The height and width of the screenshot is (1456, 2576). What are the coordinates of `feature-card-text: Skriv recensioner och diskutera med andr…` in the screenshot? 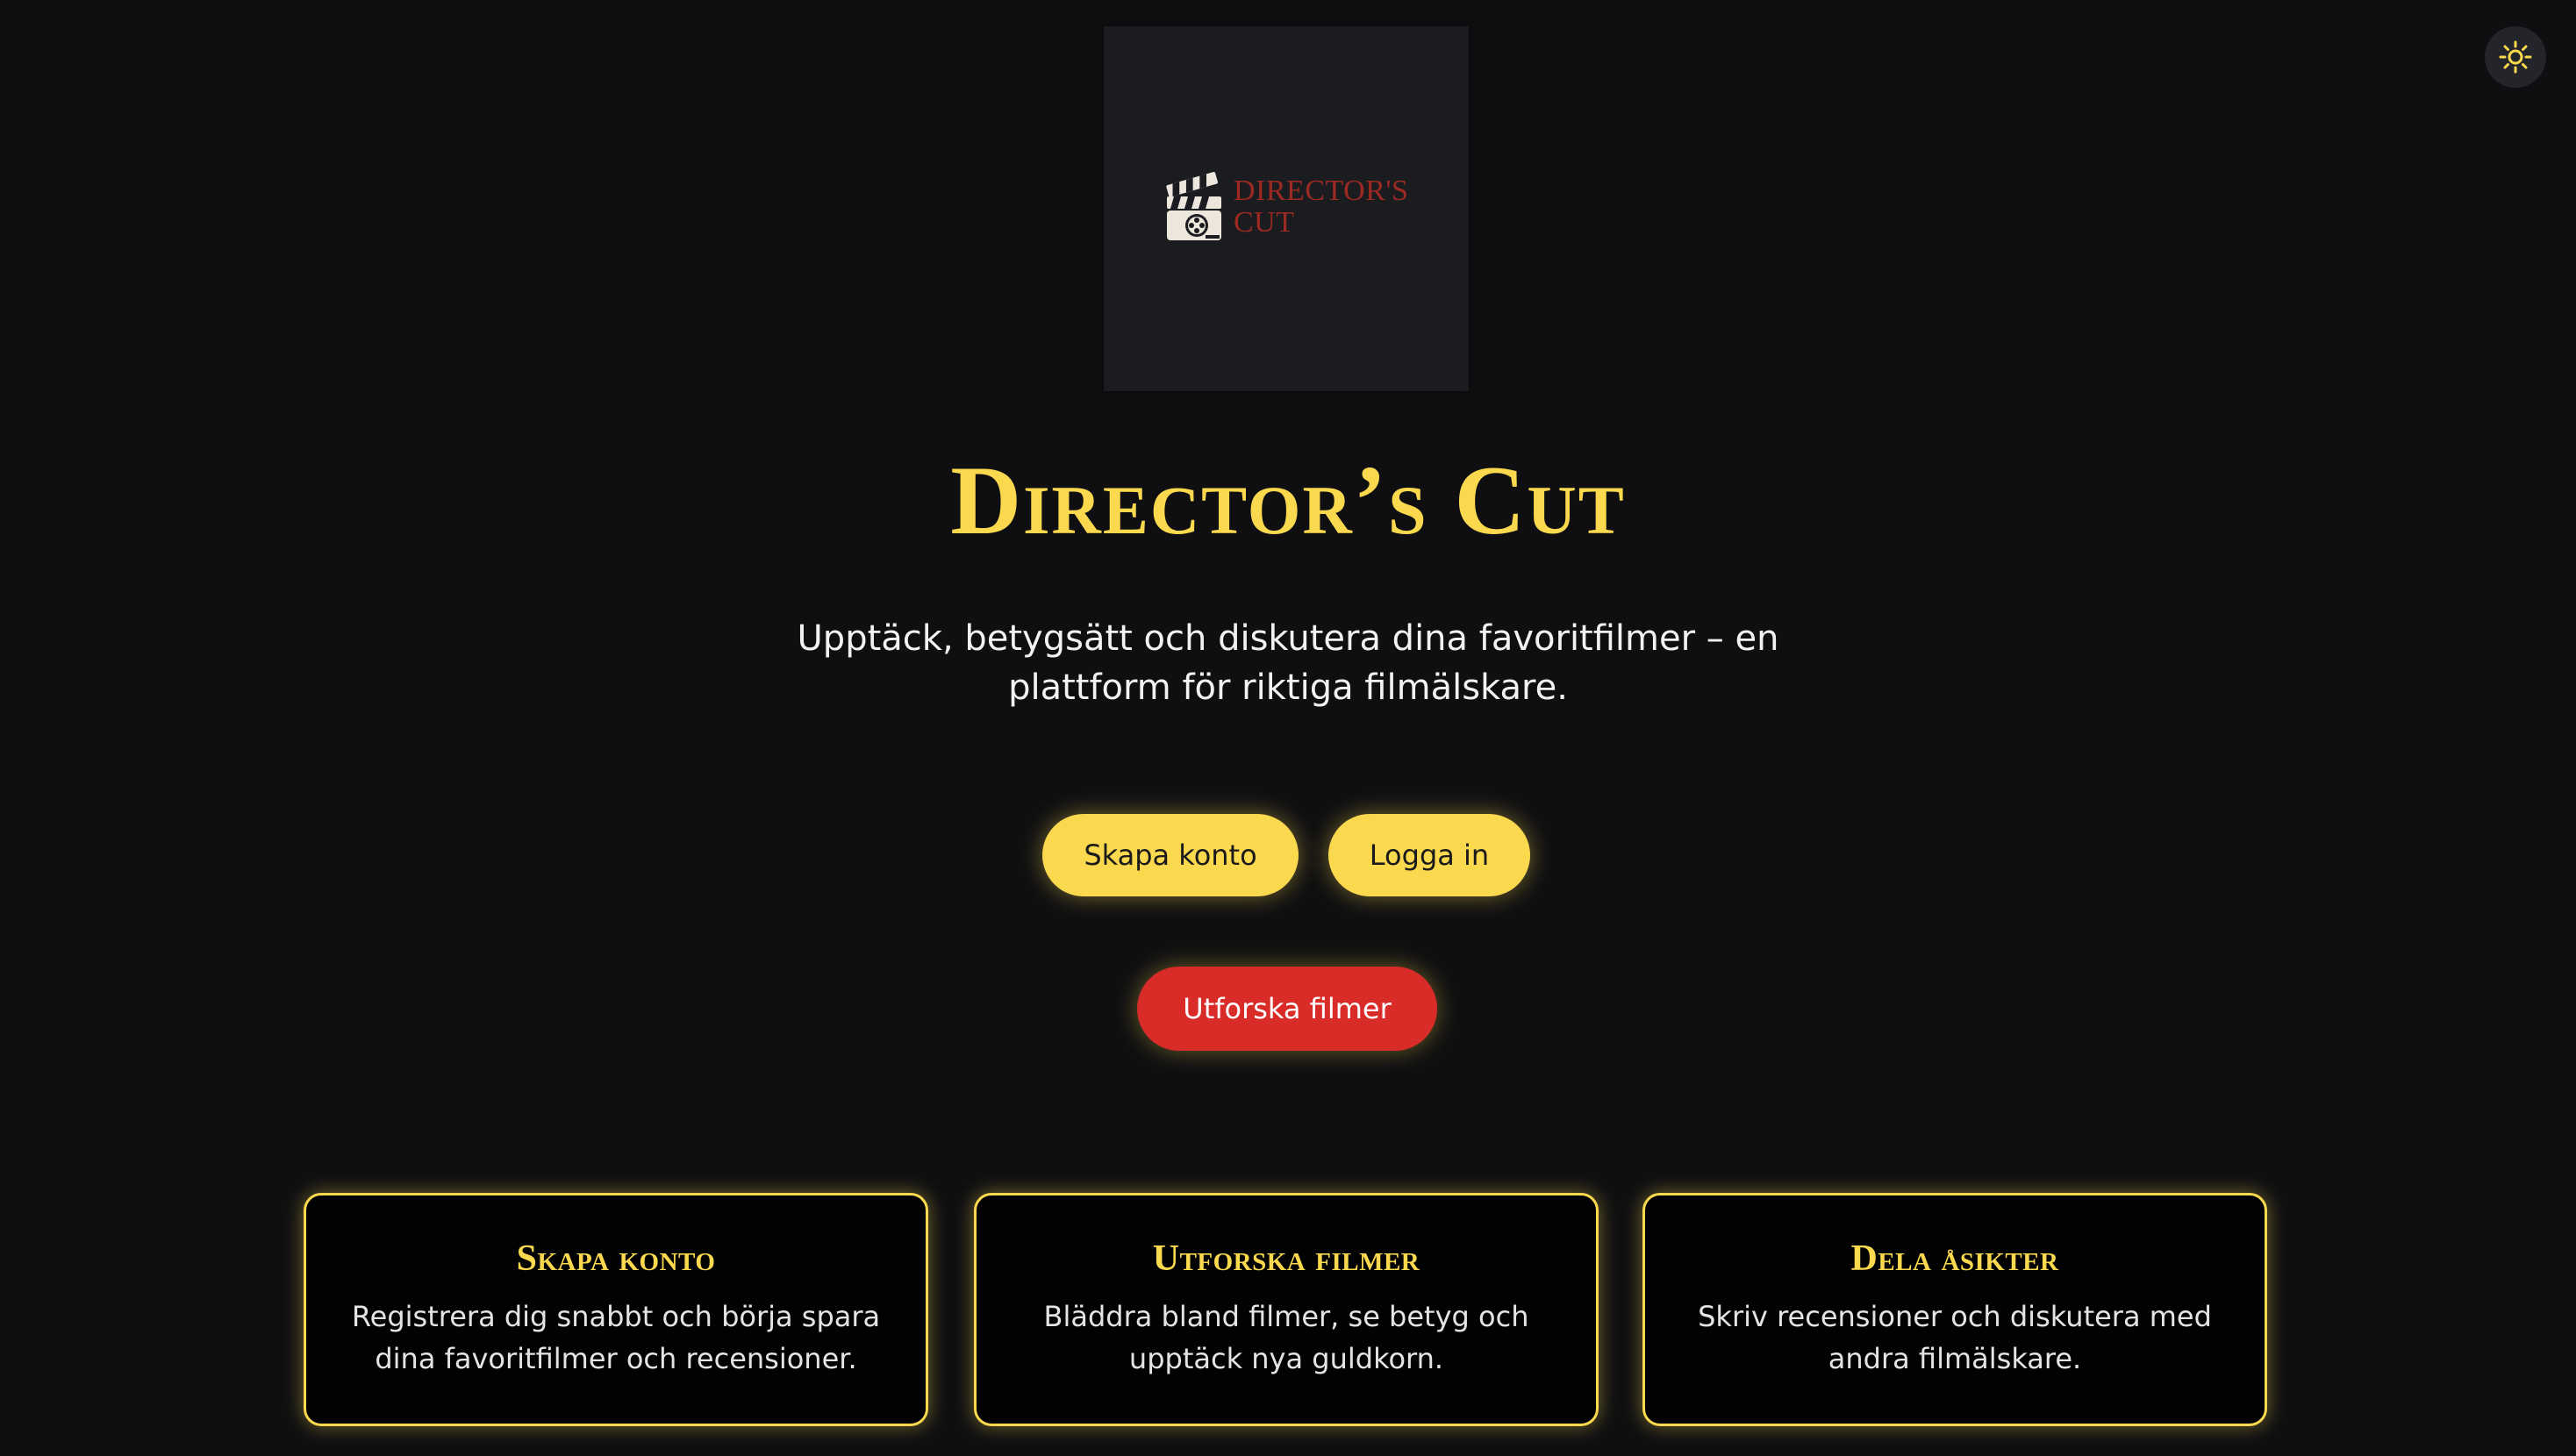 It's located at (1955, 1337).